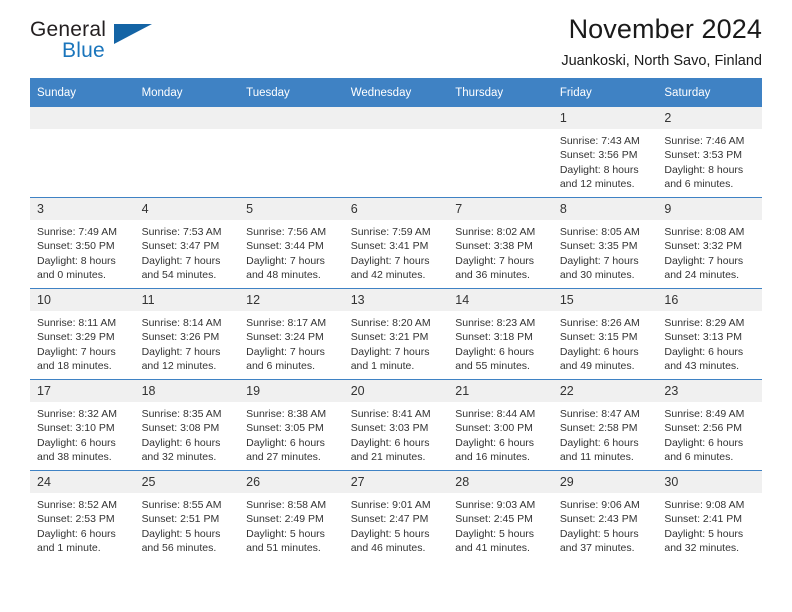 Image resolution: width=792 pixels, height=612 pixels. Describe the element at coordinates (704, 232) in the screenshot. I see `day-info-line: Sunrise: 8:08 AM` at that location.